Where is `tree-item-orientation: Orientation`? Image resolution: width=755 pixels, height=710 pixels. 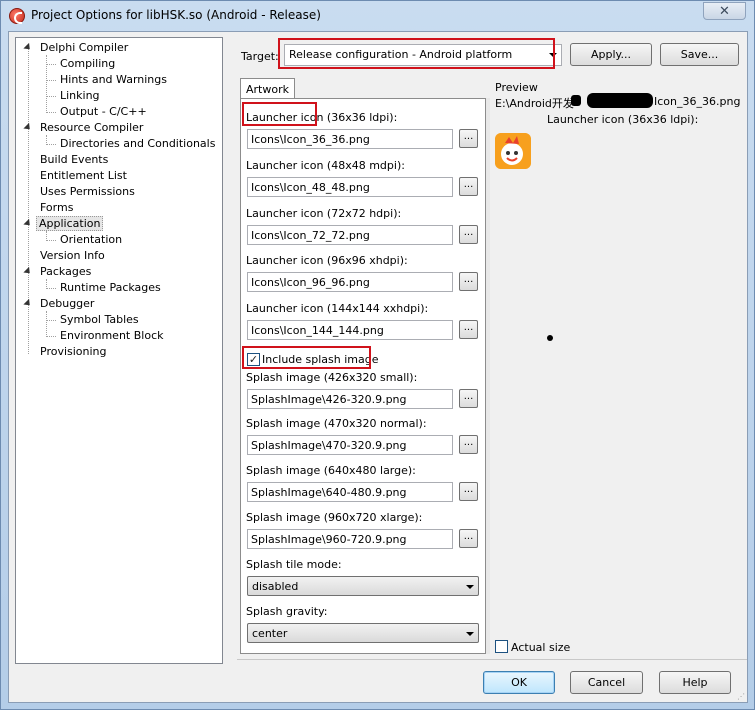
tree-item-orientation: Orientation is located at coordinates (85, 240).